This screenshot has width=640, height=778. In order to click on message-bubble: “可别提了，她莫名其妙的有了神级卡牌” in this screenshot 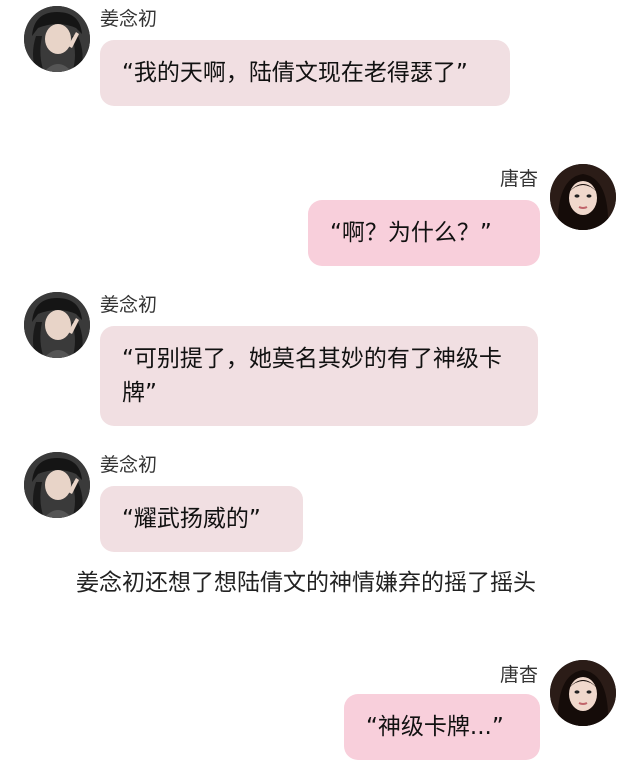, I will do `click(319, 376)`.